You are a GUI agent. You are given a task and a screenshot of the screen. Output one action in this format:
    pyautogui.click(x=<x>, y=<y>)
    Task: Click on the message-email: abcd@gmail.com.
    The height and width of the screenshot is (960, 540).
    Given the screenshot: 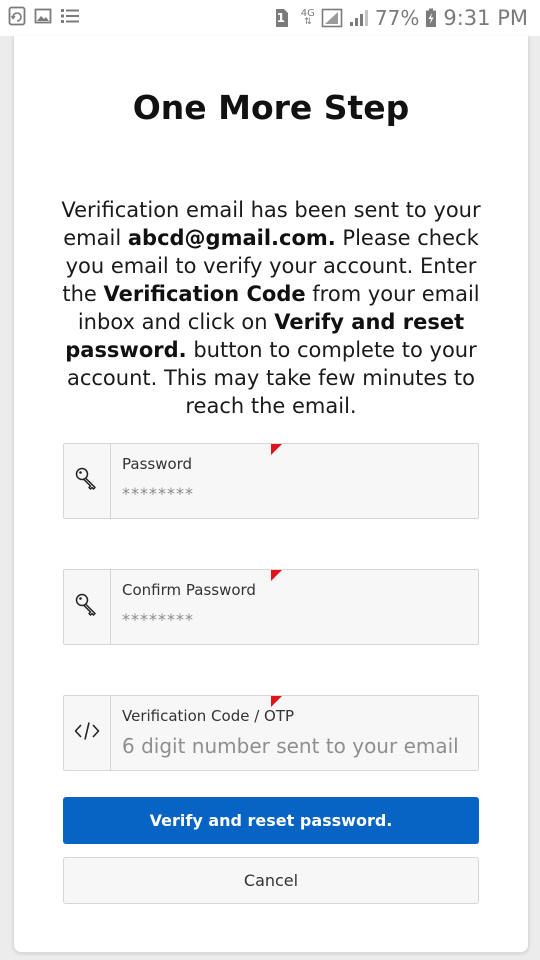 What is the action you would take?
    pyautogui.click(x=231, y=238)
    